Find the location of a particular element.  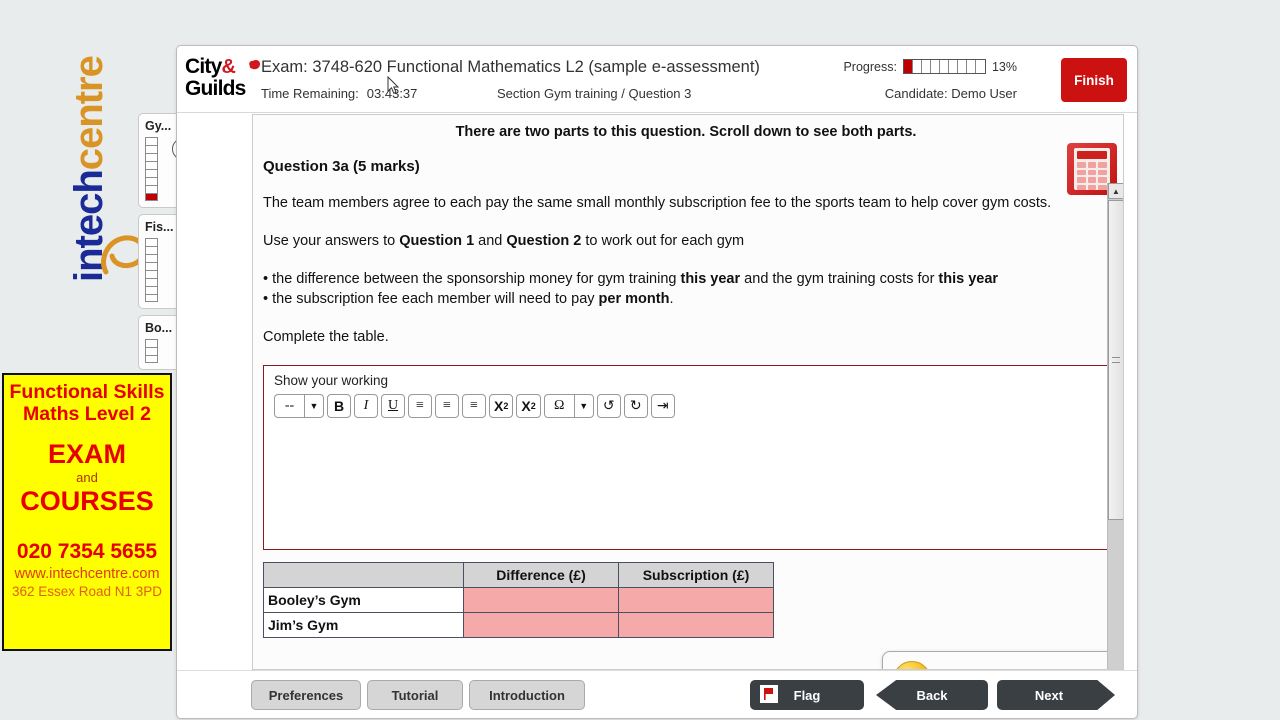

q2-bold-2: Question 2 is located at coordinates (544, 241).